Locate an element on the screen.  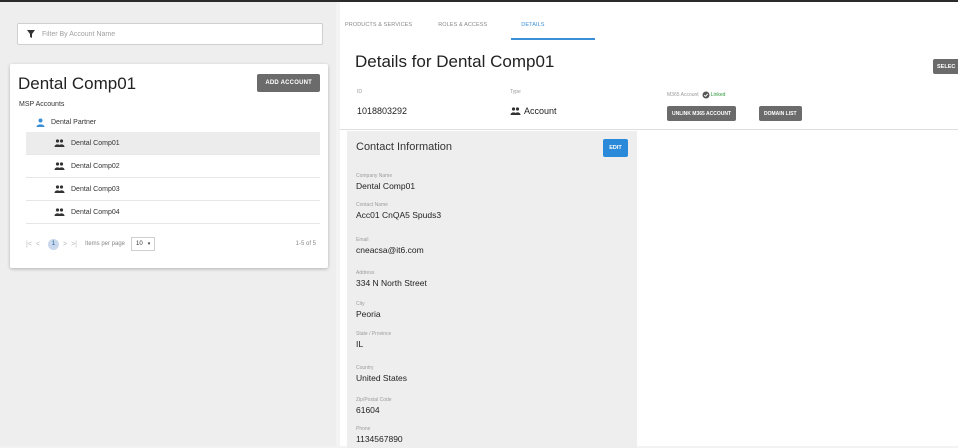
field-label: Email is located at coordinates (362, 240).